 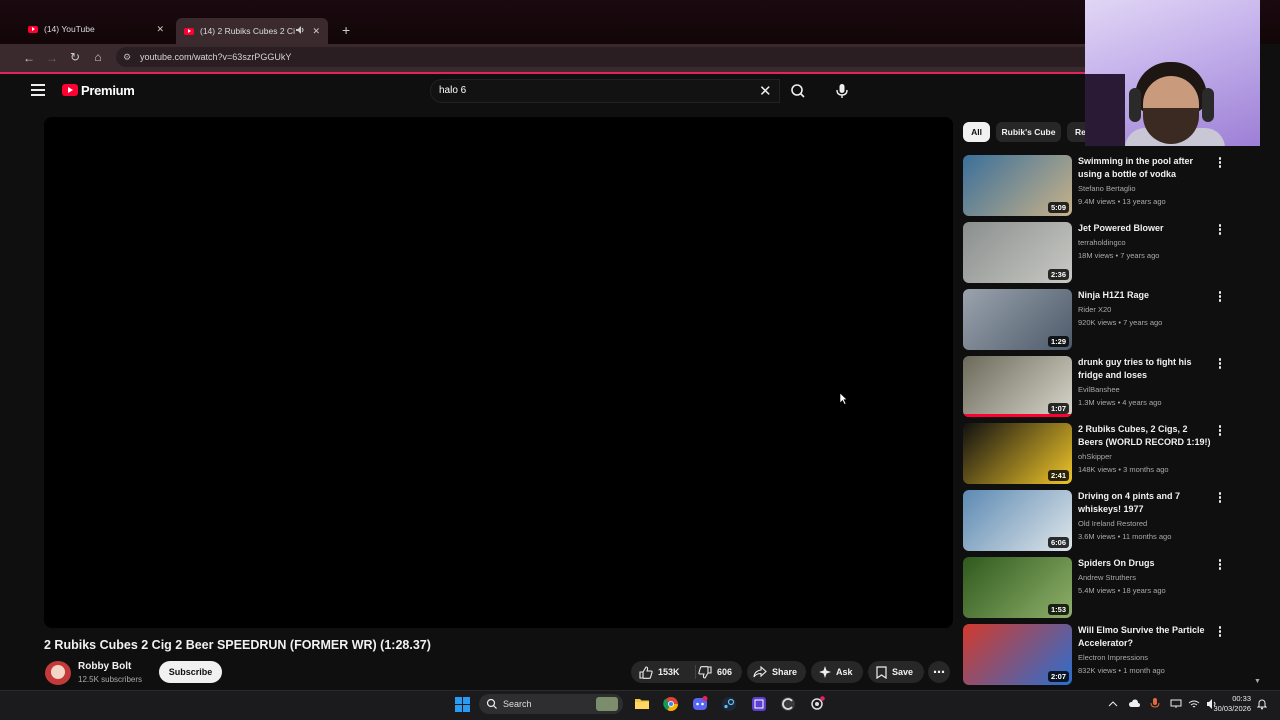 What do you see at coordinates (700, 704) in the screenshot?
I see `discord-icon` at bounding box center [700, 704].